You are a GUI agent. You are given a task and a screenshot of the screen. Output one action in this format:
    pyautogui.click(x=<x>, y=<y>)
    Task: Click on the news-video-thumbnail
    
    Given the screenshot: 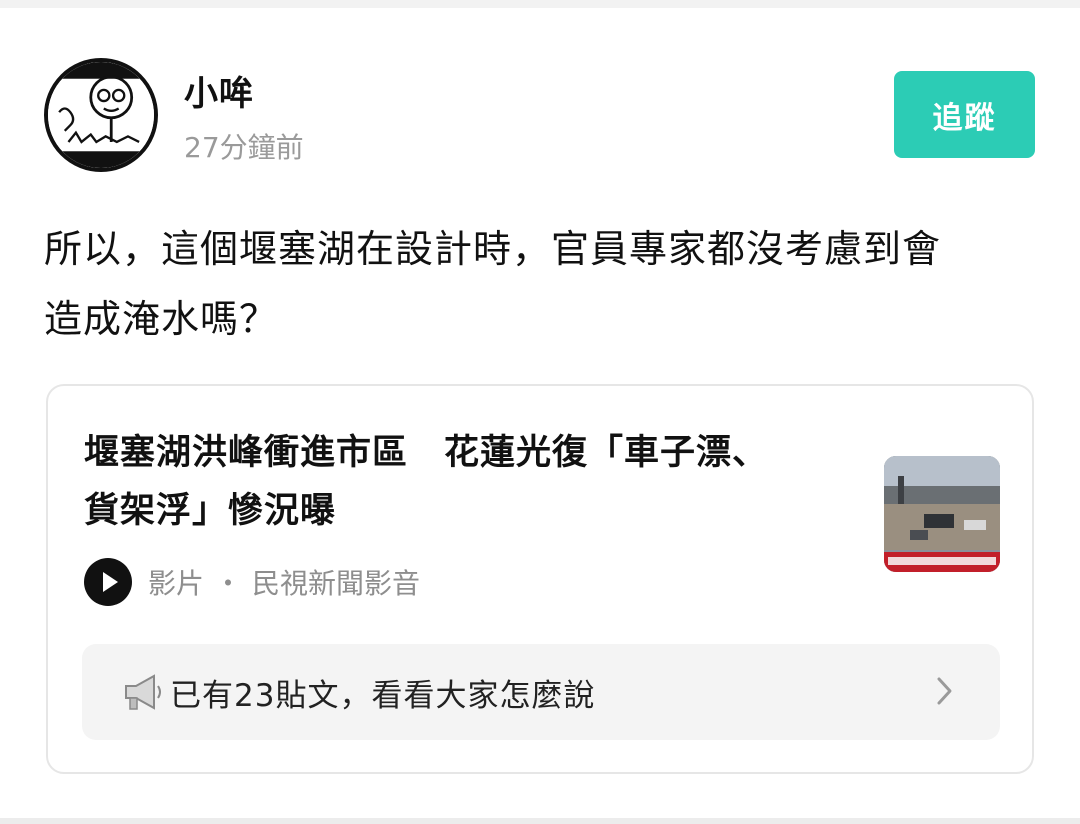 What is the action you would take?
    pyautogui.click(x=942, y=514)
    